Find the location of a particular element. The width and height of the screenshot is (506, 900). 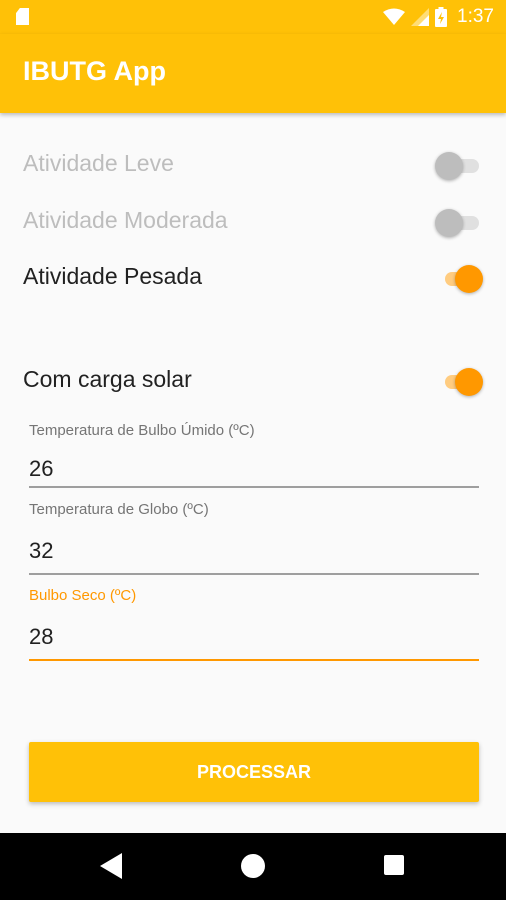

dry-bulb-input: 28 is located at coordinates (41, 637).